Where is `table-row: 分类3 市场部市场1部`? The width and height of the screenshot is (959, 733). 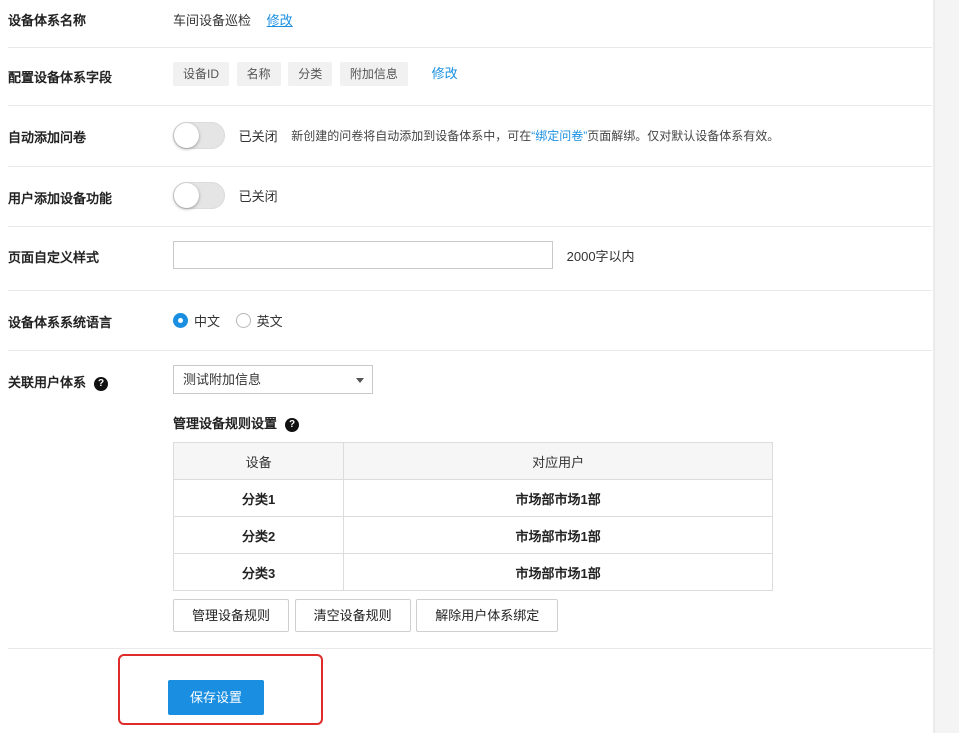 table-row: 分类3 市场部市场1部 is located at coordinates (472, 572).